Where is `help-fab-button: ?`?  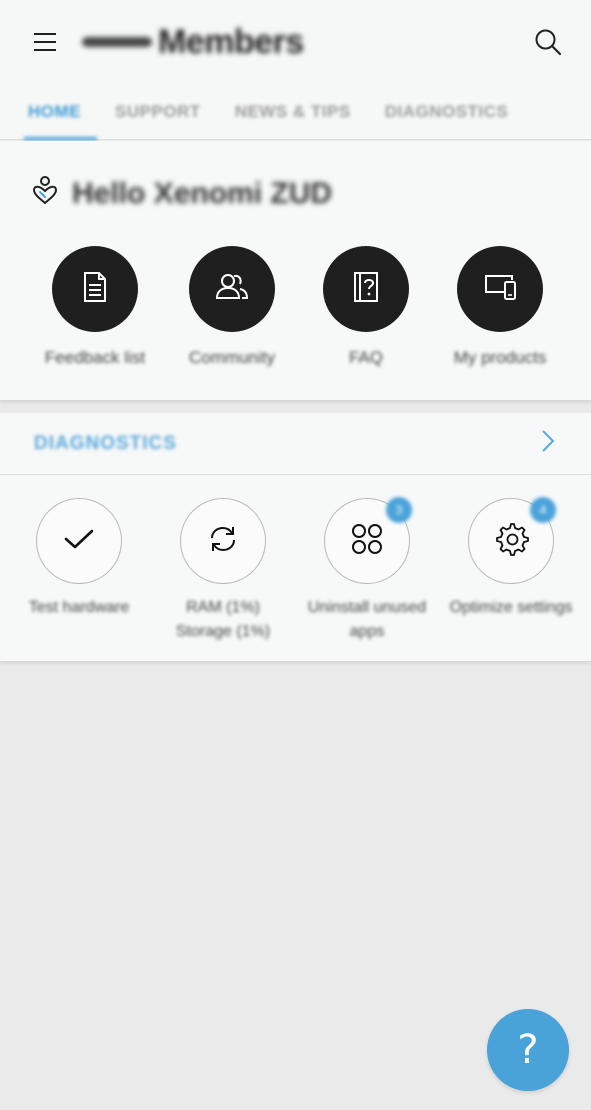
help-fab-button: ? is located at coordinates (528, 1050).